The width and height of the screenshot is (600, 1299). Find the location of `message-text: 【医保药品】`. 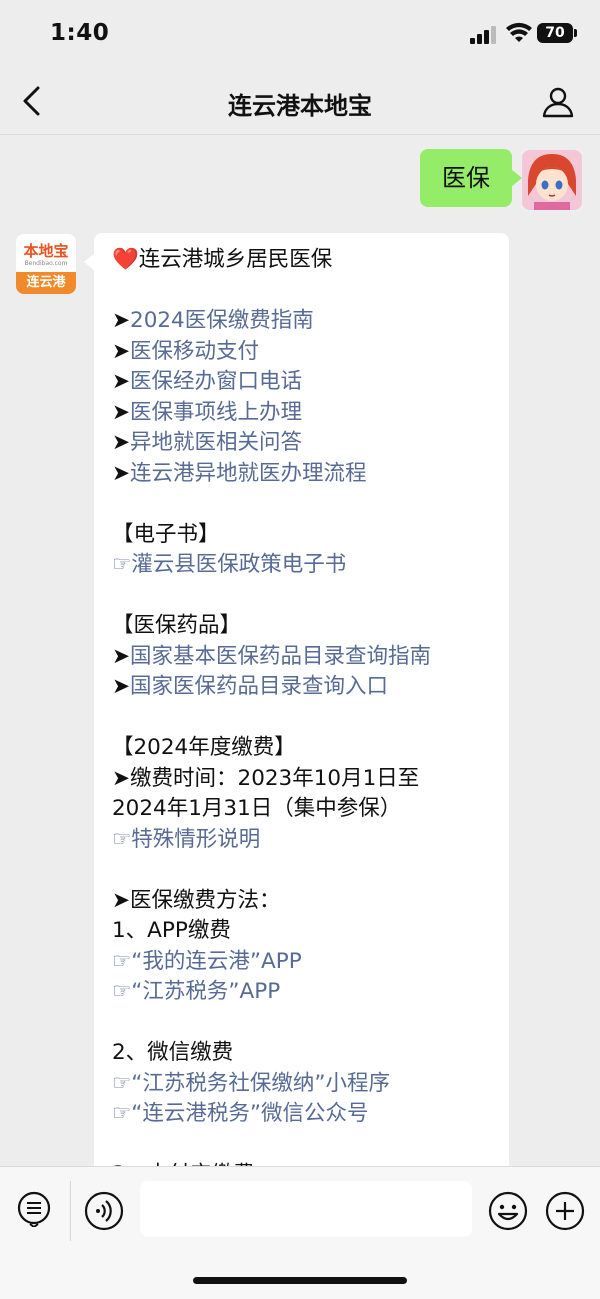

message-text: 【医保药品】 is located at coordinates (177, 625).